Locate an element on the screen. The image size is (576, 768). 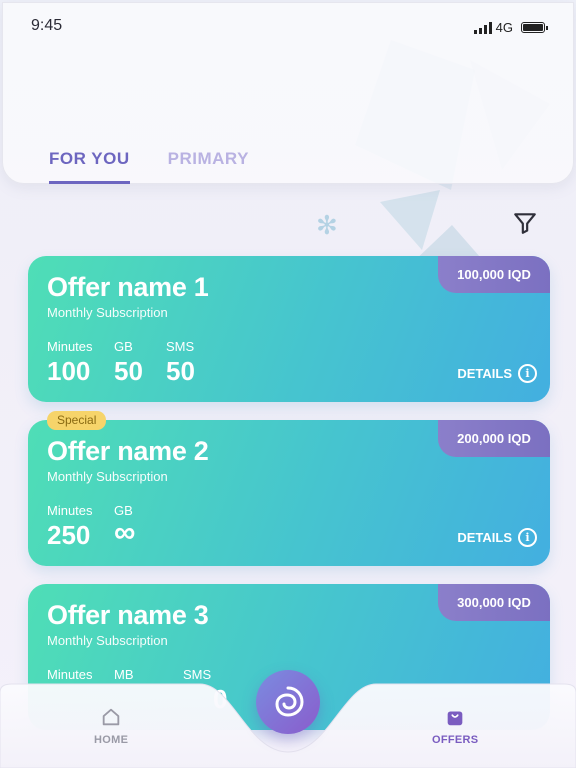
signal-icon is located at coordinates (482, 27).